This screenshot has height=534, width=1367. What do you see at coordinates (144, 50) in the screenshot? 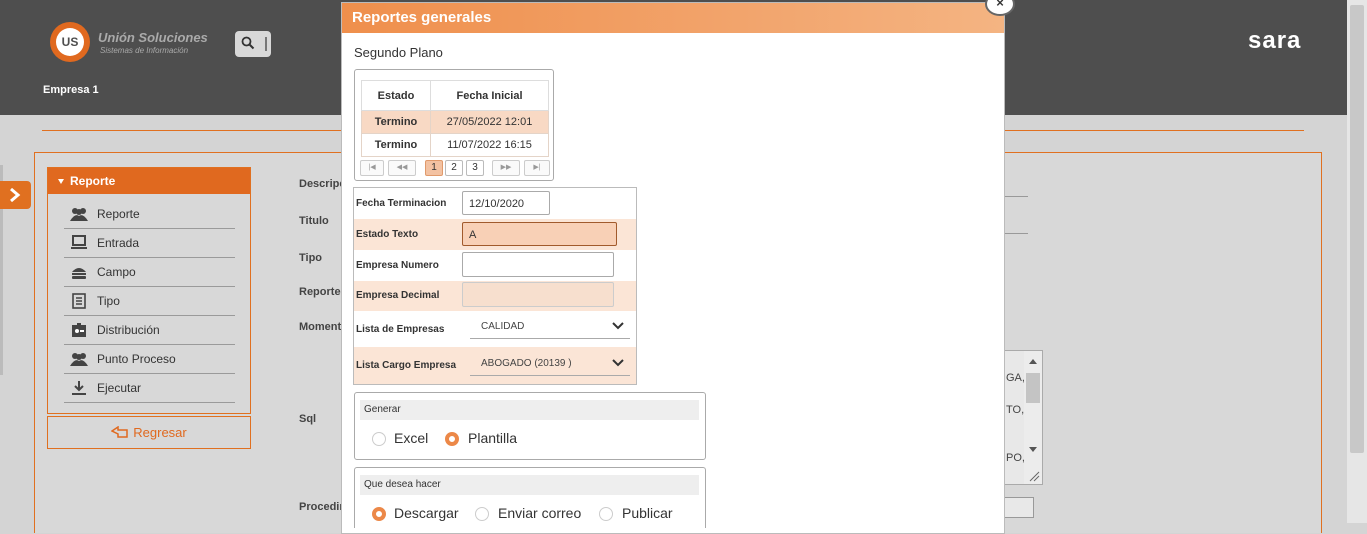
I see `logo-subtitle: Sistemas de Información` at bounding box center [144, 50].